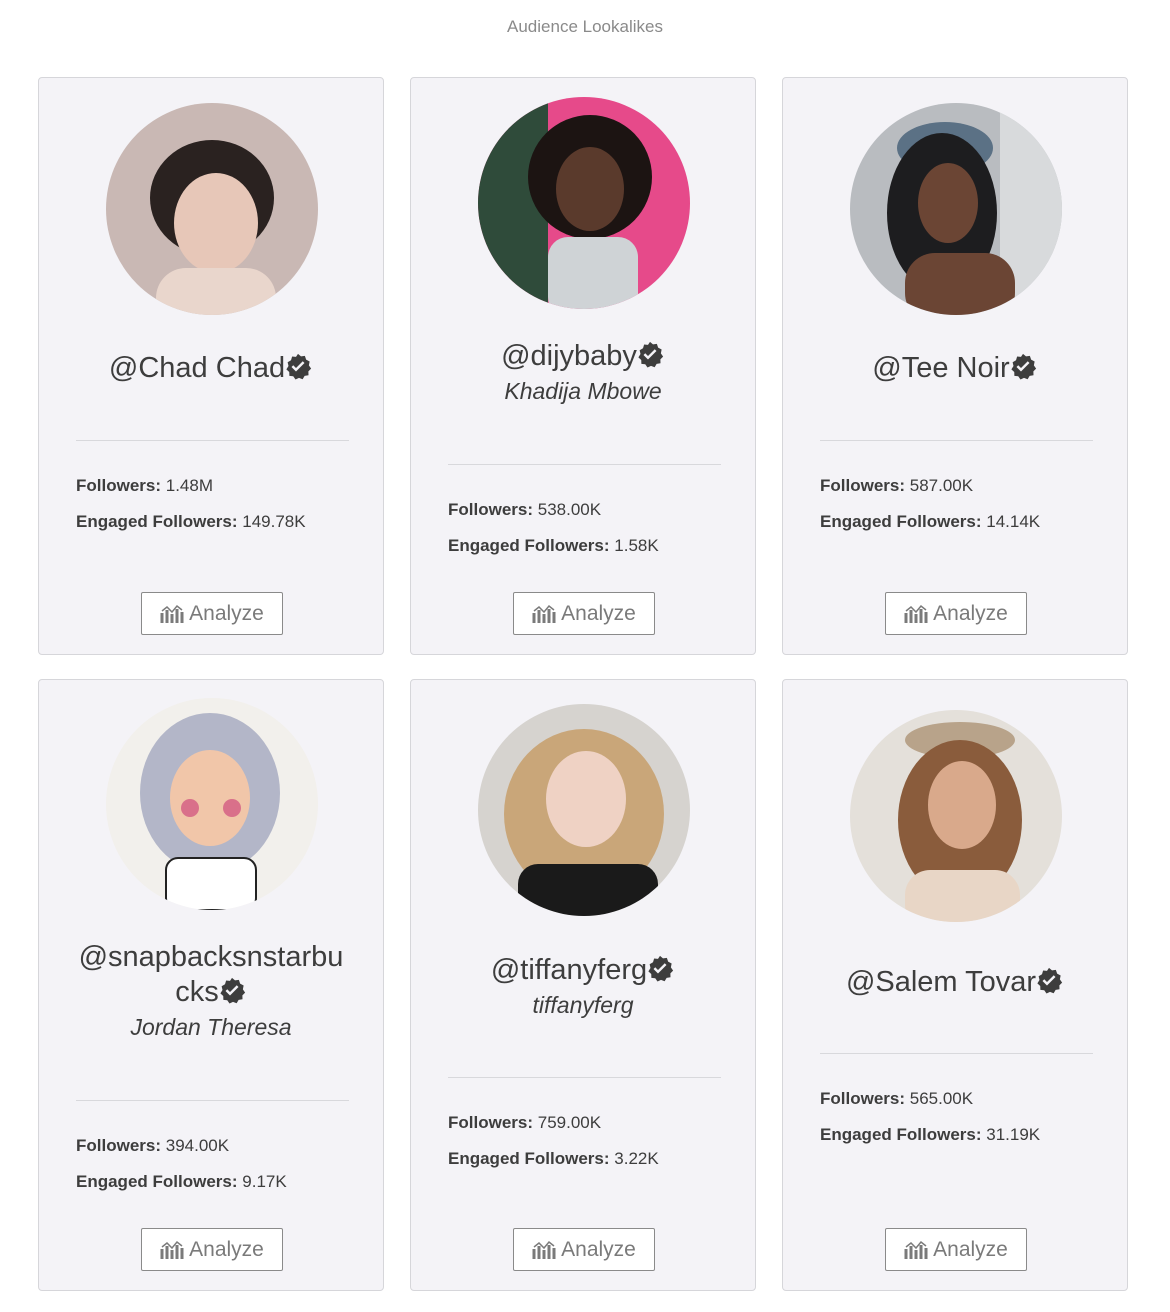 This screenshot has width=1170, height=1312. Describe the element at coordinates (191, 521) in the screenshot. I see `engaged-followers-stat: Engaged Followers: 149.78K` at that location.